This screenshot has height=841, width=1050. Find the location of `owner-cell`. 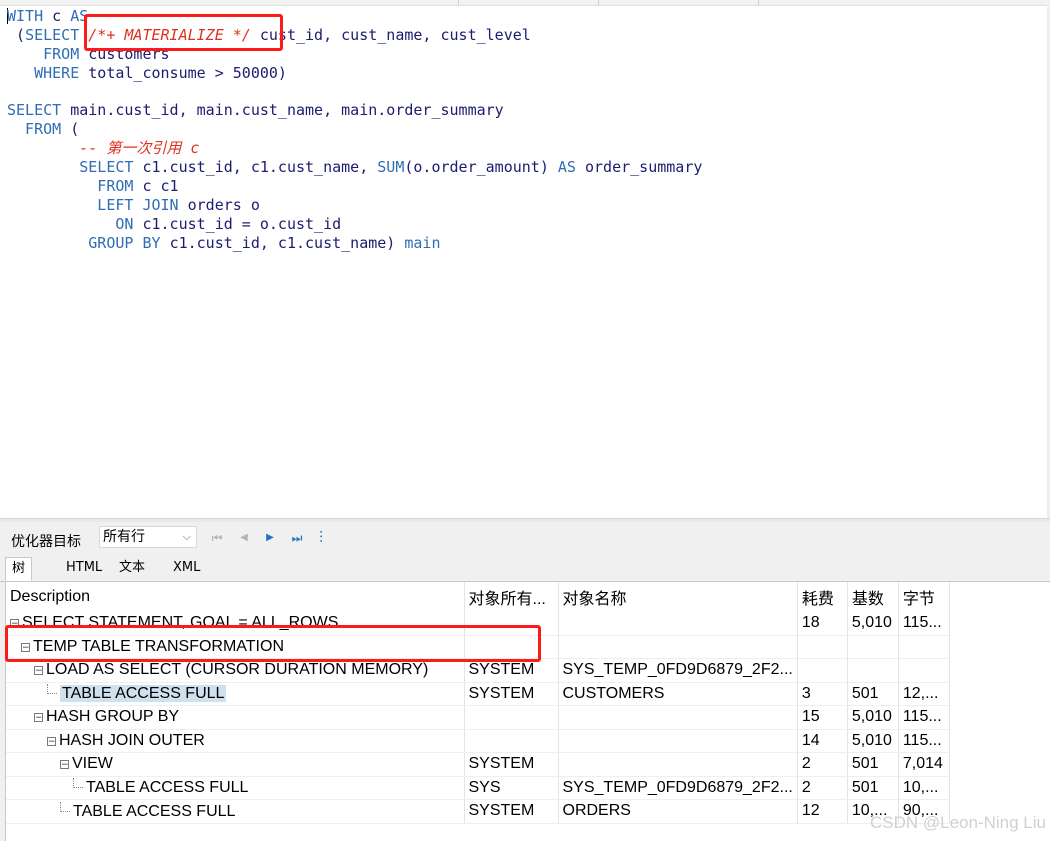

owner-cell is located at coordinates (511, 717).